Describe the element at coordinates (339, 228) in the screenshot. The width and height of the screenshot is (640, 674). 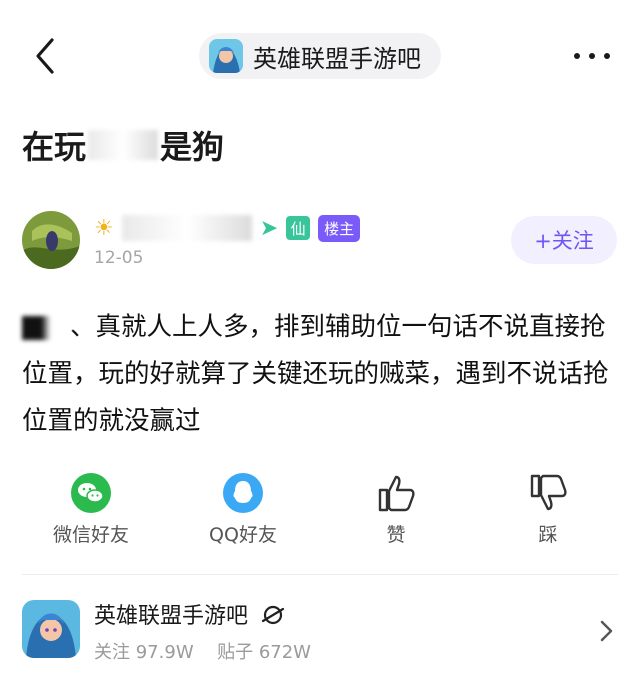
I see `author-badge: 楼主` at that location.